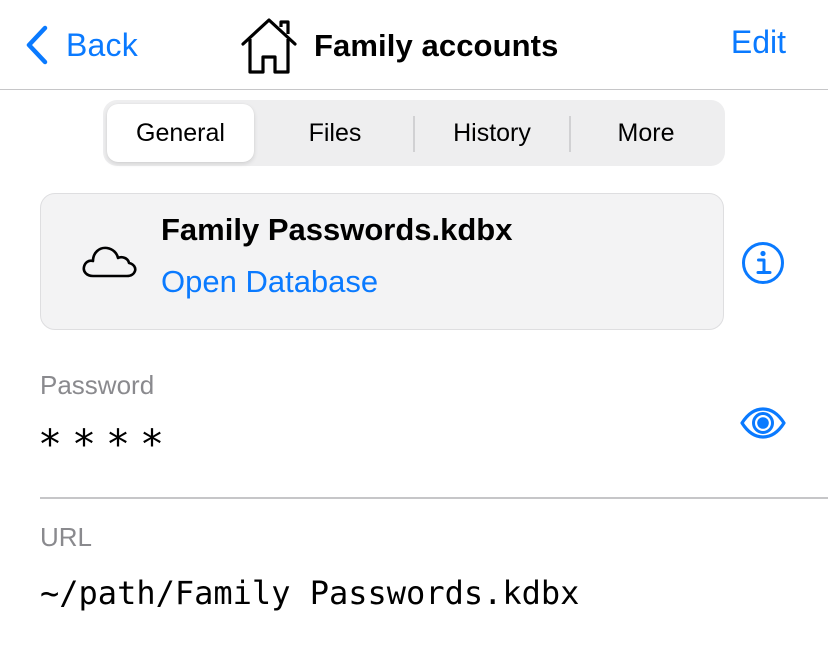 The height and width of the screenshot is (650, 828). What do you see at coordinates (335, 133) in the screenshot?
I see `tab-files: Files` at bounding box center [335, 133].